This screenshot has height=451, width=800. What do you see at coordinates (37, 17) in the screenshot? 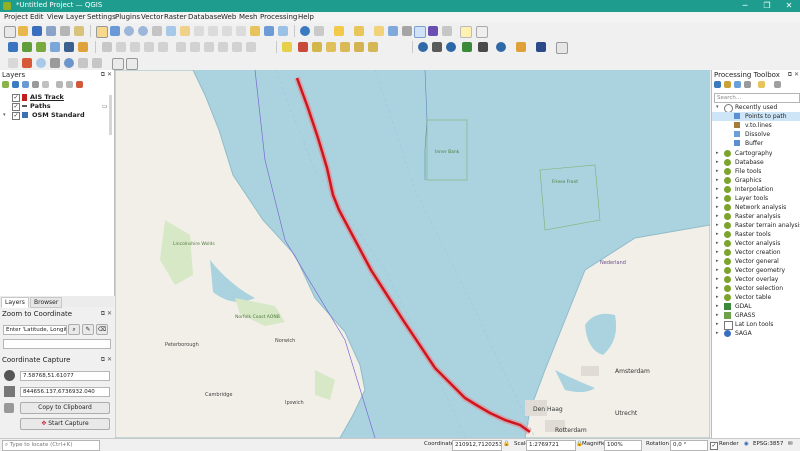
I see `menu-edit: Edit` at bounding box center [37, 17].